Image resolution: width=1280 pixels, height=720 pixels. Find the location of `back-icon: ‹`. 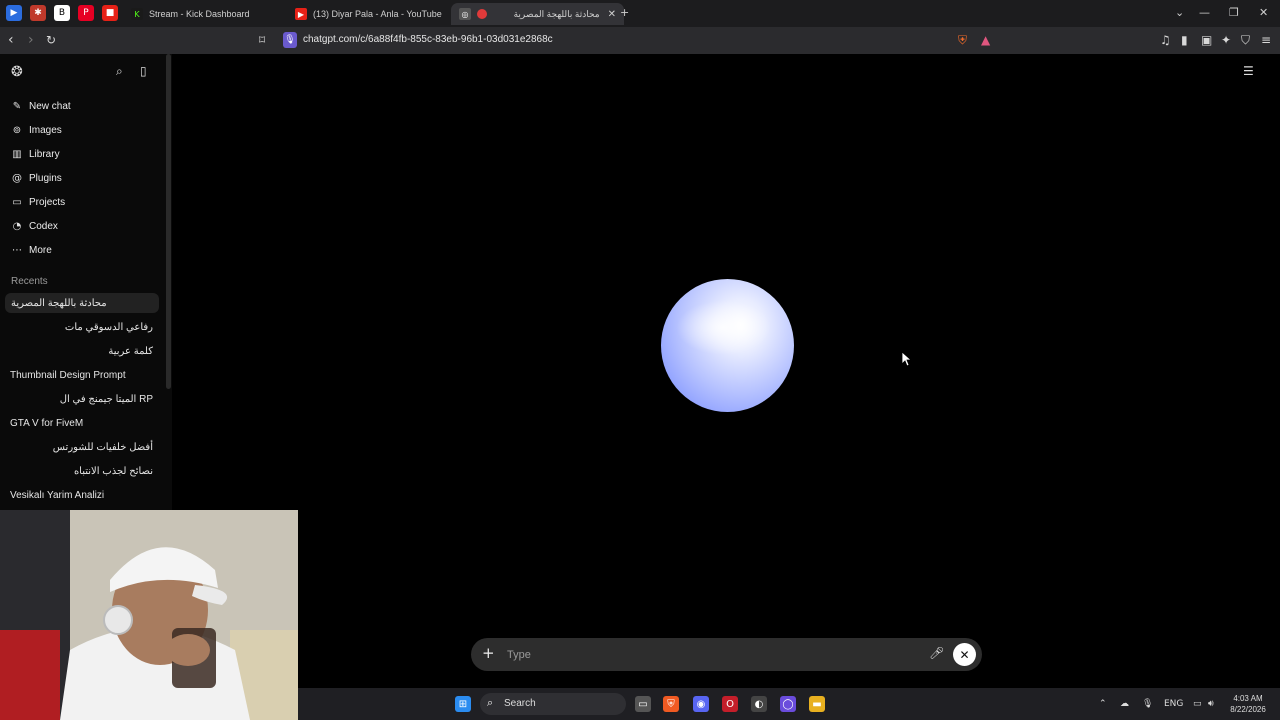

back-icon: ‹ is located at coordinates (11, 40).